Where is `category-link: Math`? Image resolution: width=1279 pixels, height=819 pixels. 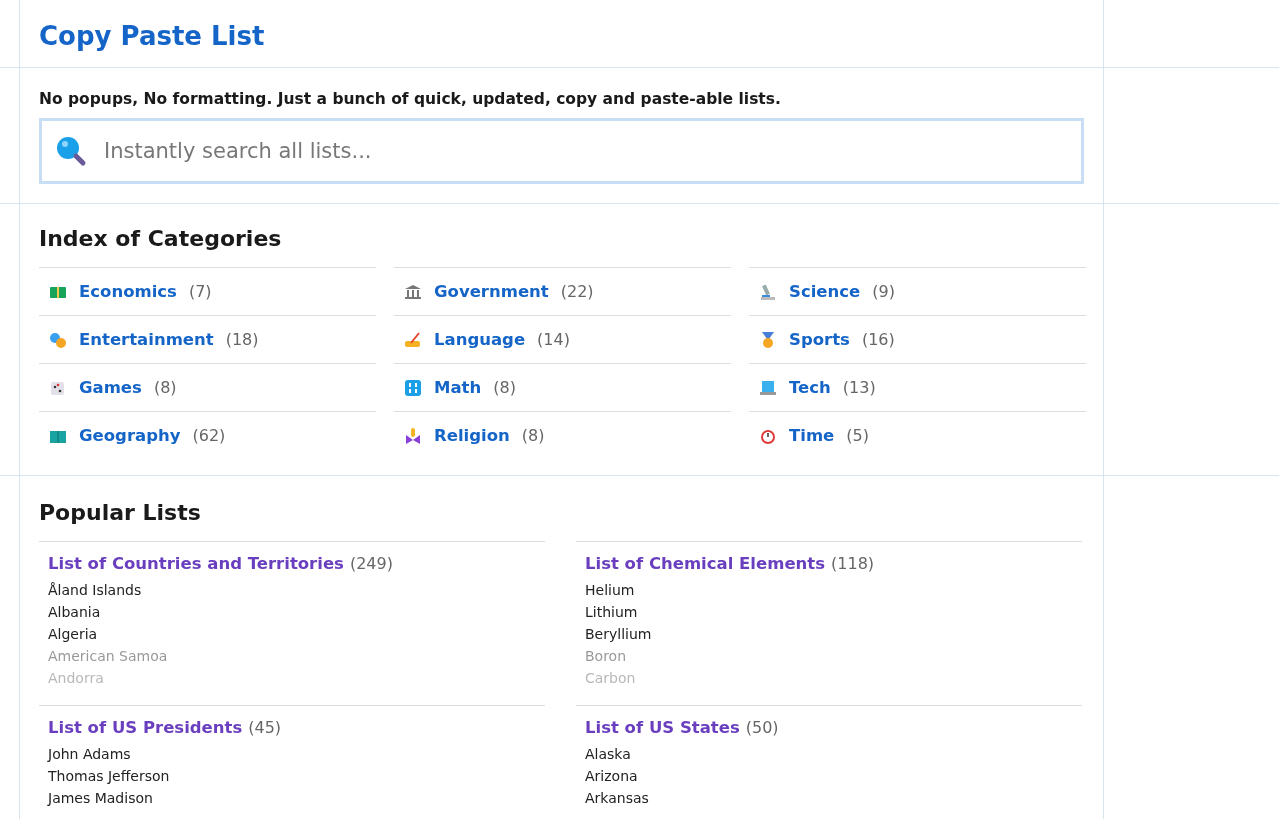 category-link: Math is located at coordinates (458, 387).